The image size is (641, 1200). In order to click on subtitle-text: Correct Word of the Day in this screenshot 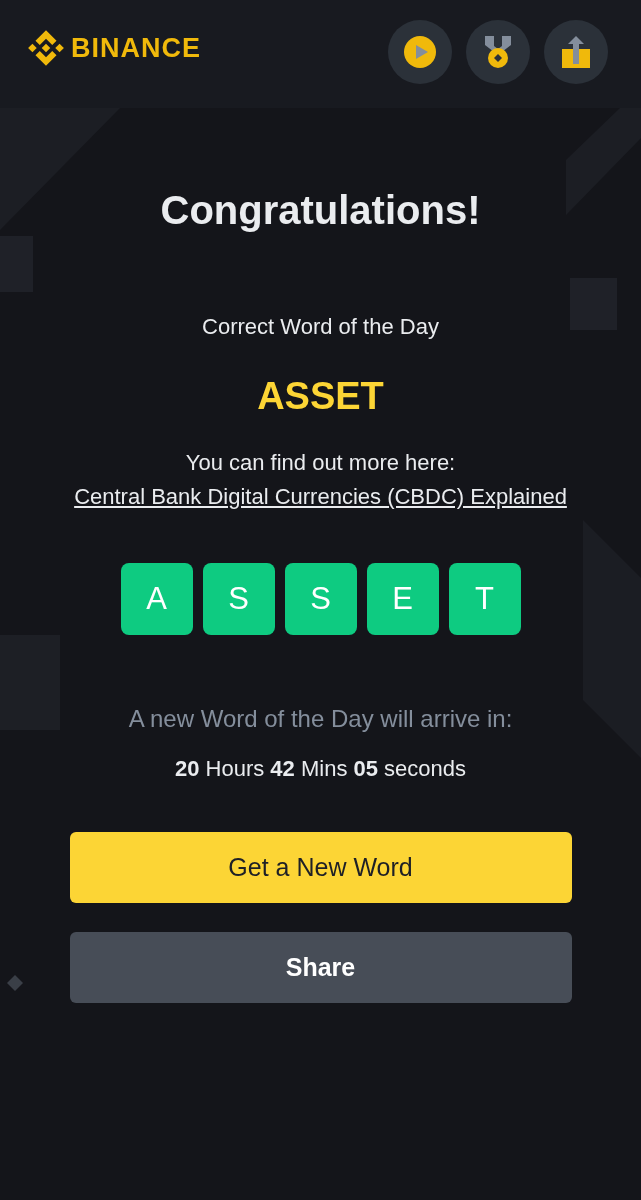, I will do `click(320, 327)`.